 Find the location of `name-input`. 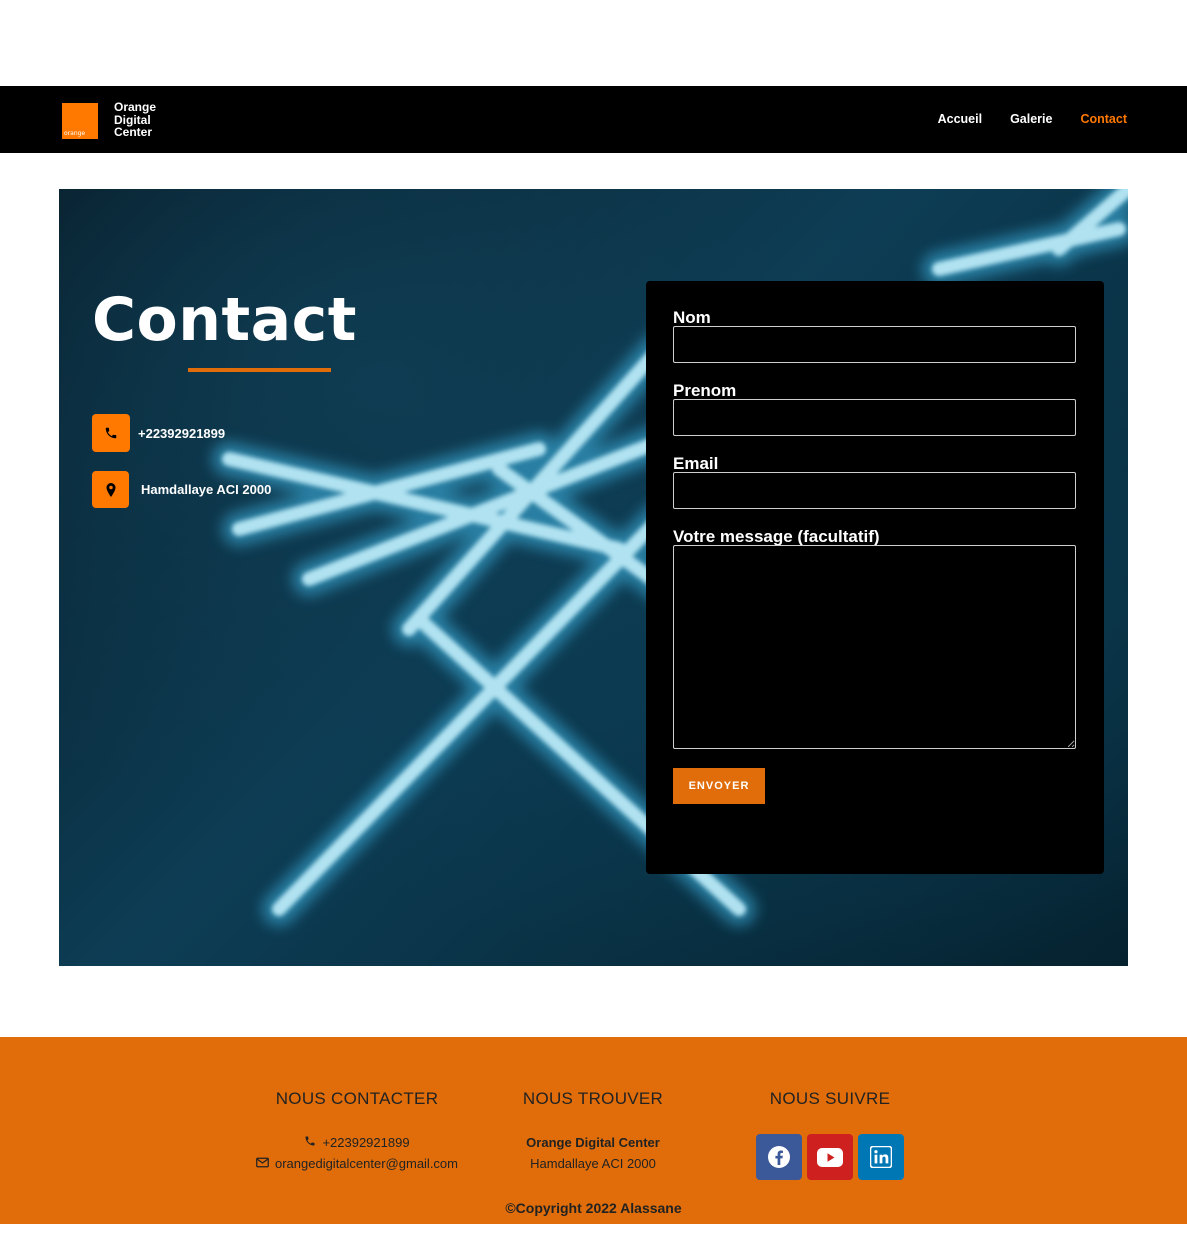

name-input is located at coordinates (874, 344).